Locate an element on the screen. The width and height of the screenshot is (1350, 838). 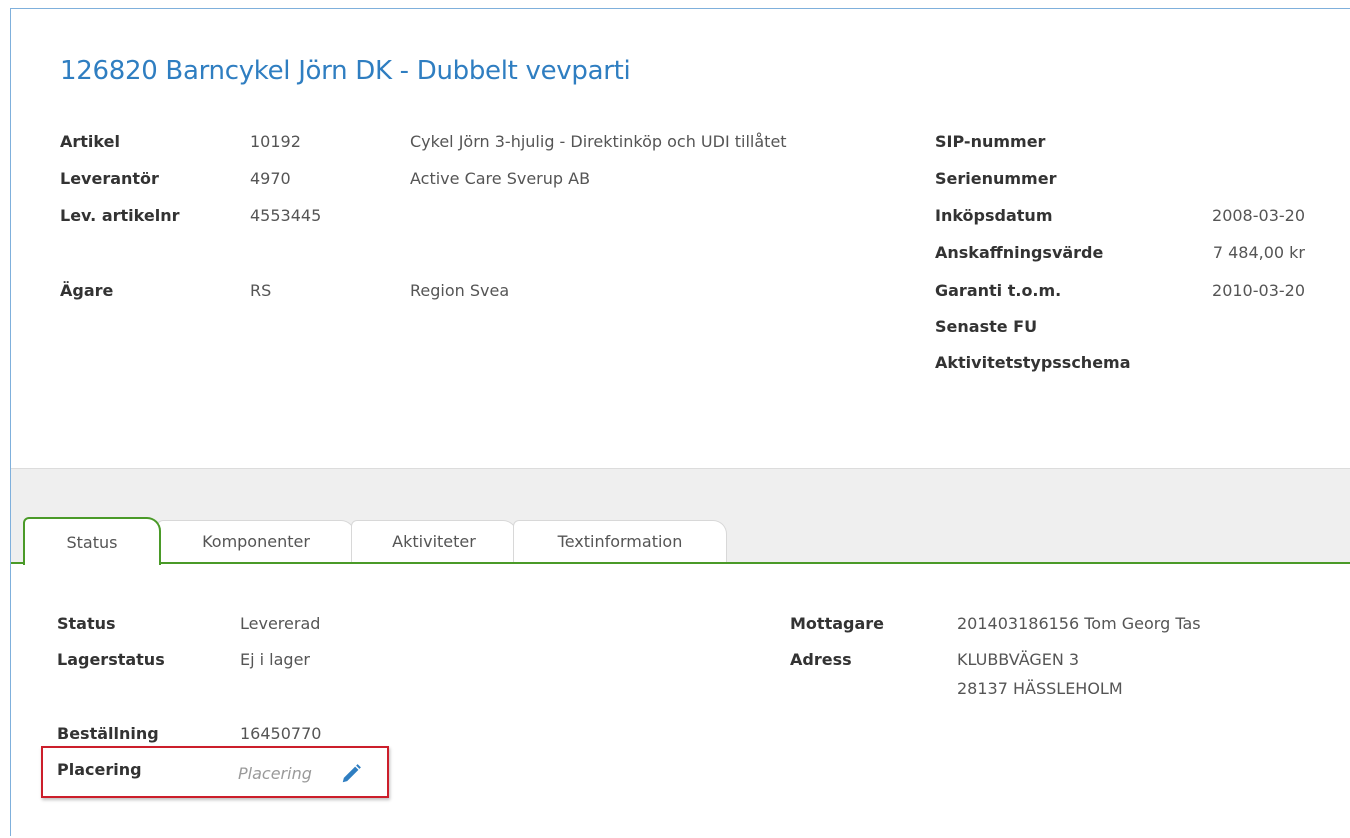
mottagare-value: 201403186156 Tom Georg Tas is located at coordinates (1079, 623).